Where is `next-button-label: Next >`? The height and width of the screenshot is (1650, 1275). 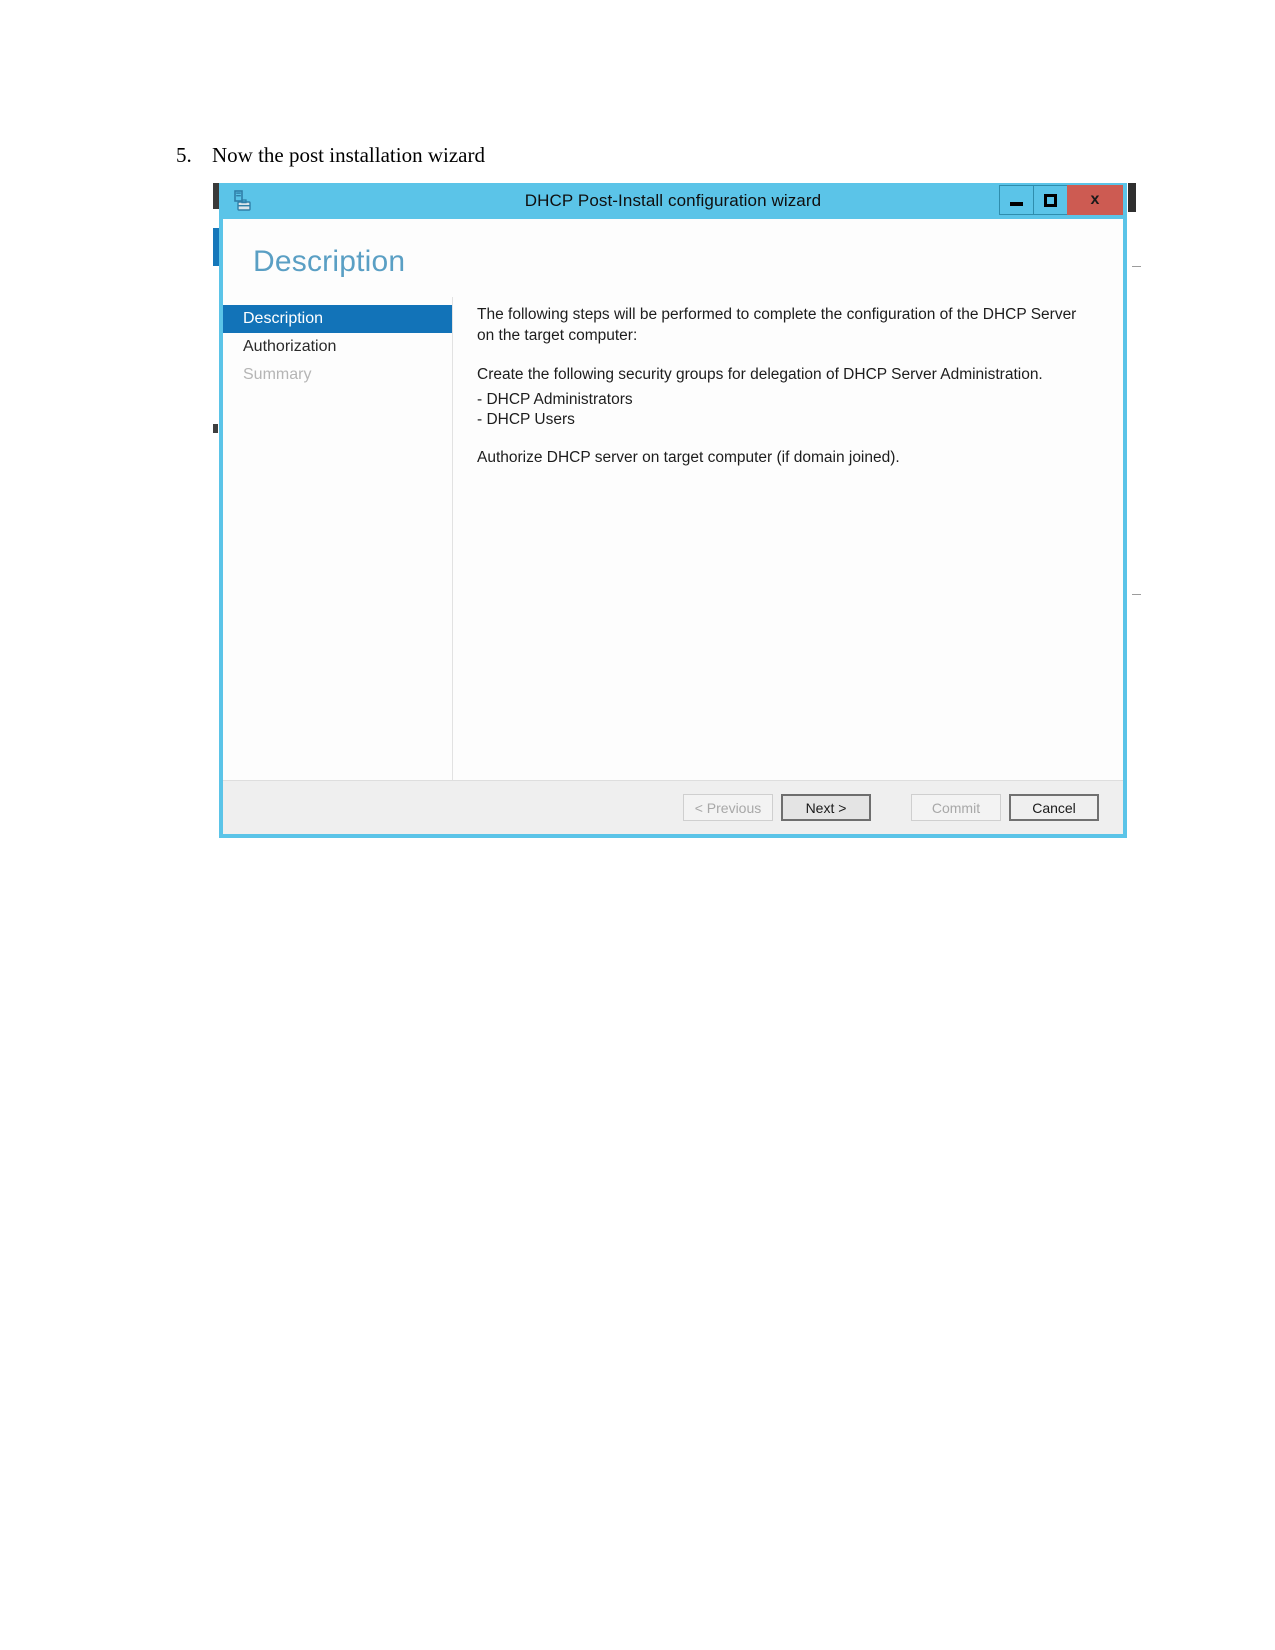 next-button-label: Next > is located at coordinates (826, 807).